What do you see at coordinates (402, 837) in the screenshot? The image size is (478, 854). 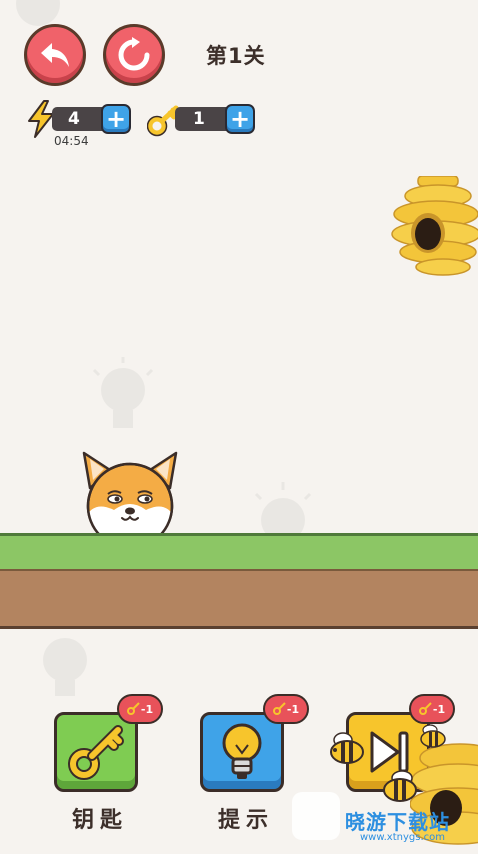 I see `watermark-url: www.xtnygs.com` at bounding box center [402, 837].